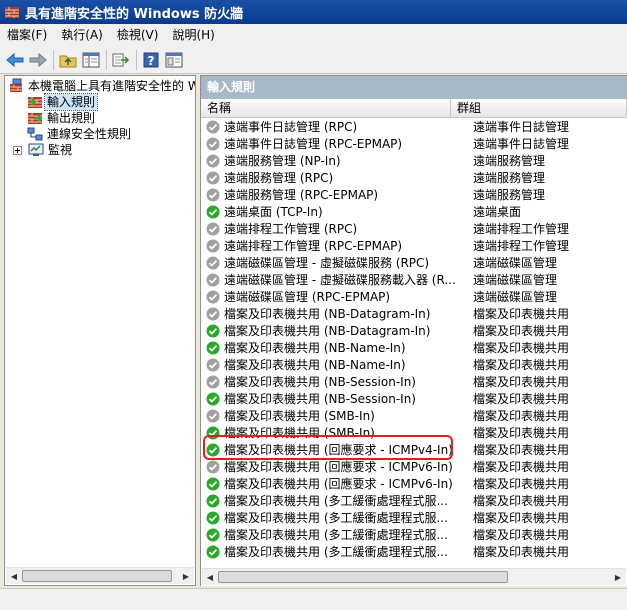 Image resolution: width=627 pixels, height=610 pixels. I want to click on tree-item-label: 連線安全性規則, so click(89, 134).